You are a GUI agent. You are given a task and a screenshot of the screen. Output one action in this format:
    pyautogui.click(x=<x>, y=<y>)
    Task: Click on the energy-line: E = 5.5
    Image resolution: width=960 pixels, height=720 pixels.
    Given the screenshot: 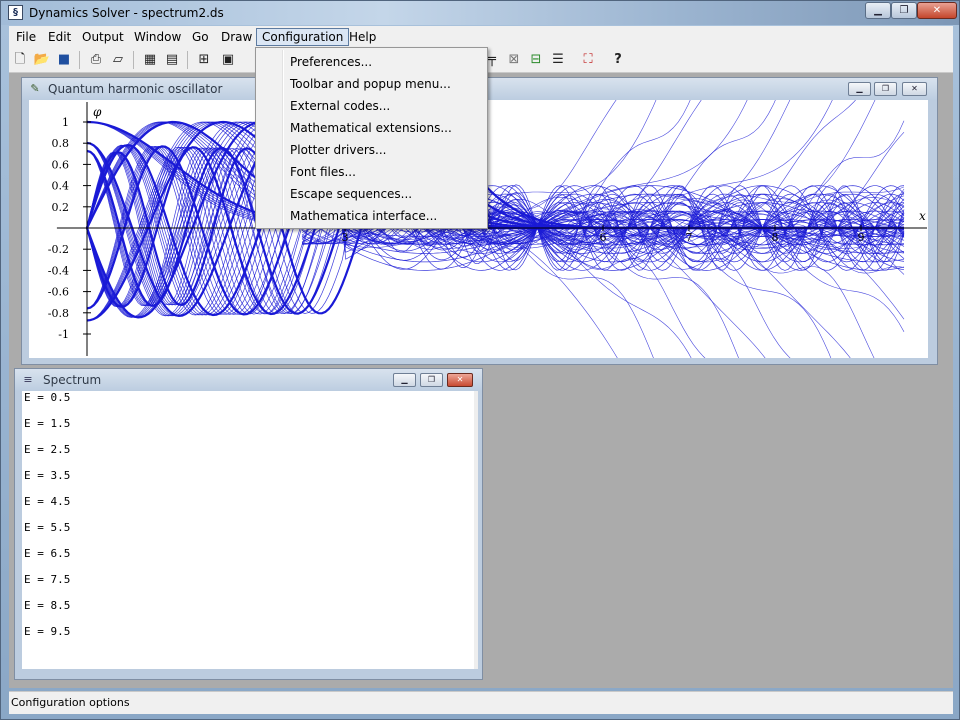 What is the action you would take?
    pyautogui.click(x=47, y=527)
    